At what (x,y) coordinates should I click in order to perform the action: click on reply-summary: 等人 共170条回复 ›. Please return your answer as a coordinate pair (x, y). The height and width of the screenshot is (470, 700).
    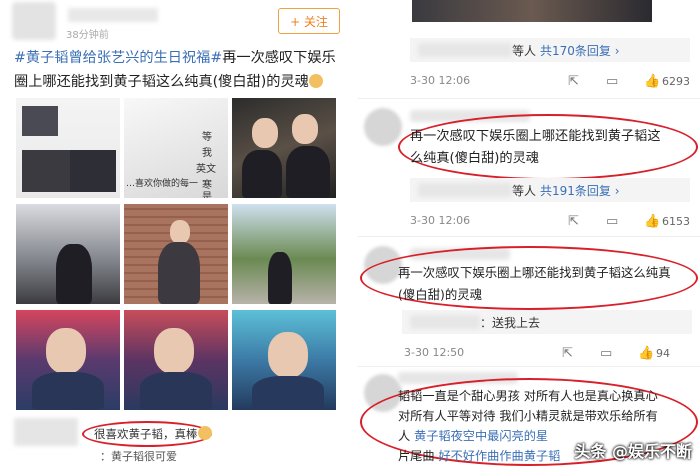
    Looking at the image, I should click on (550, 50).